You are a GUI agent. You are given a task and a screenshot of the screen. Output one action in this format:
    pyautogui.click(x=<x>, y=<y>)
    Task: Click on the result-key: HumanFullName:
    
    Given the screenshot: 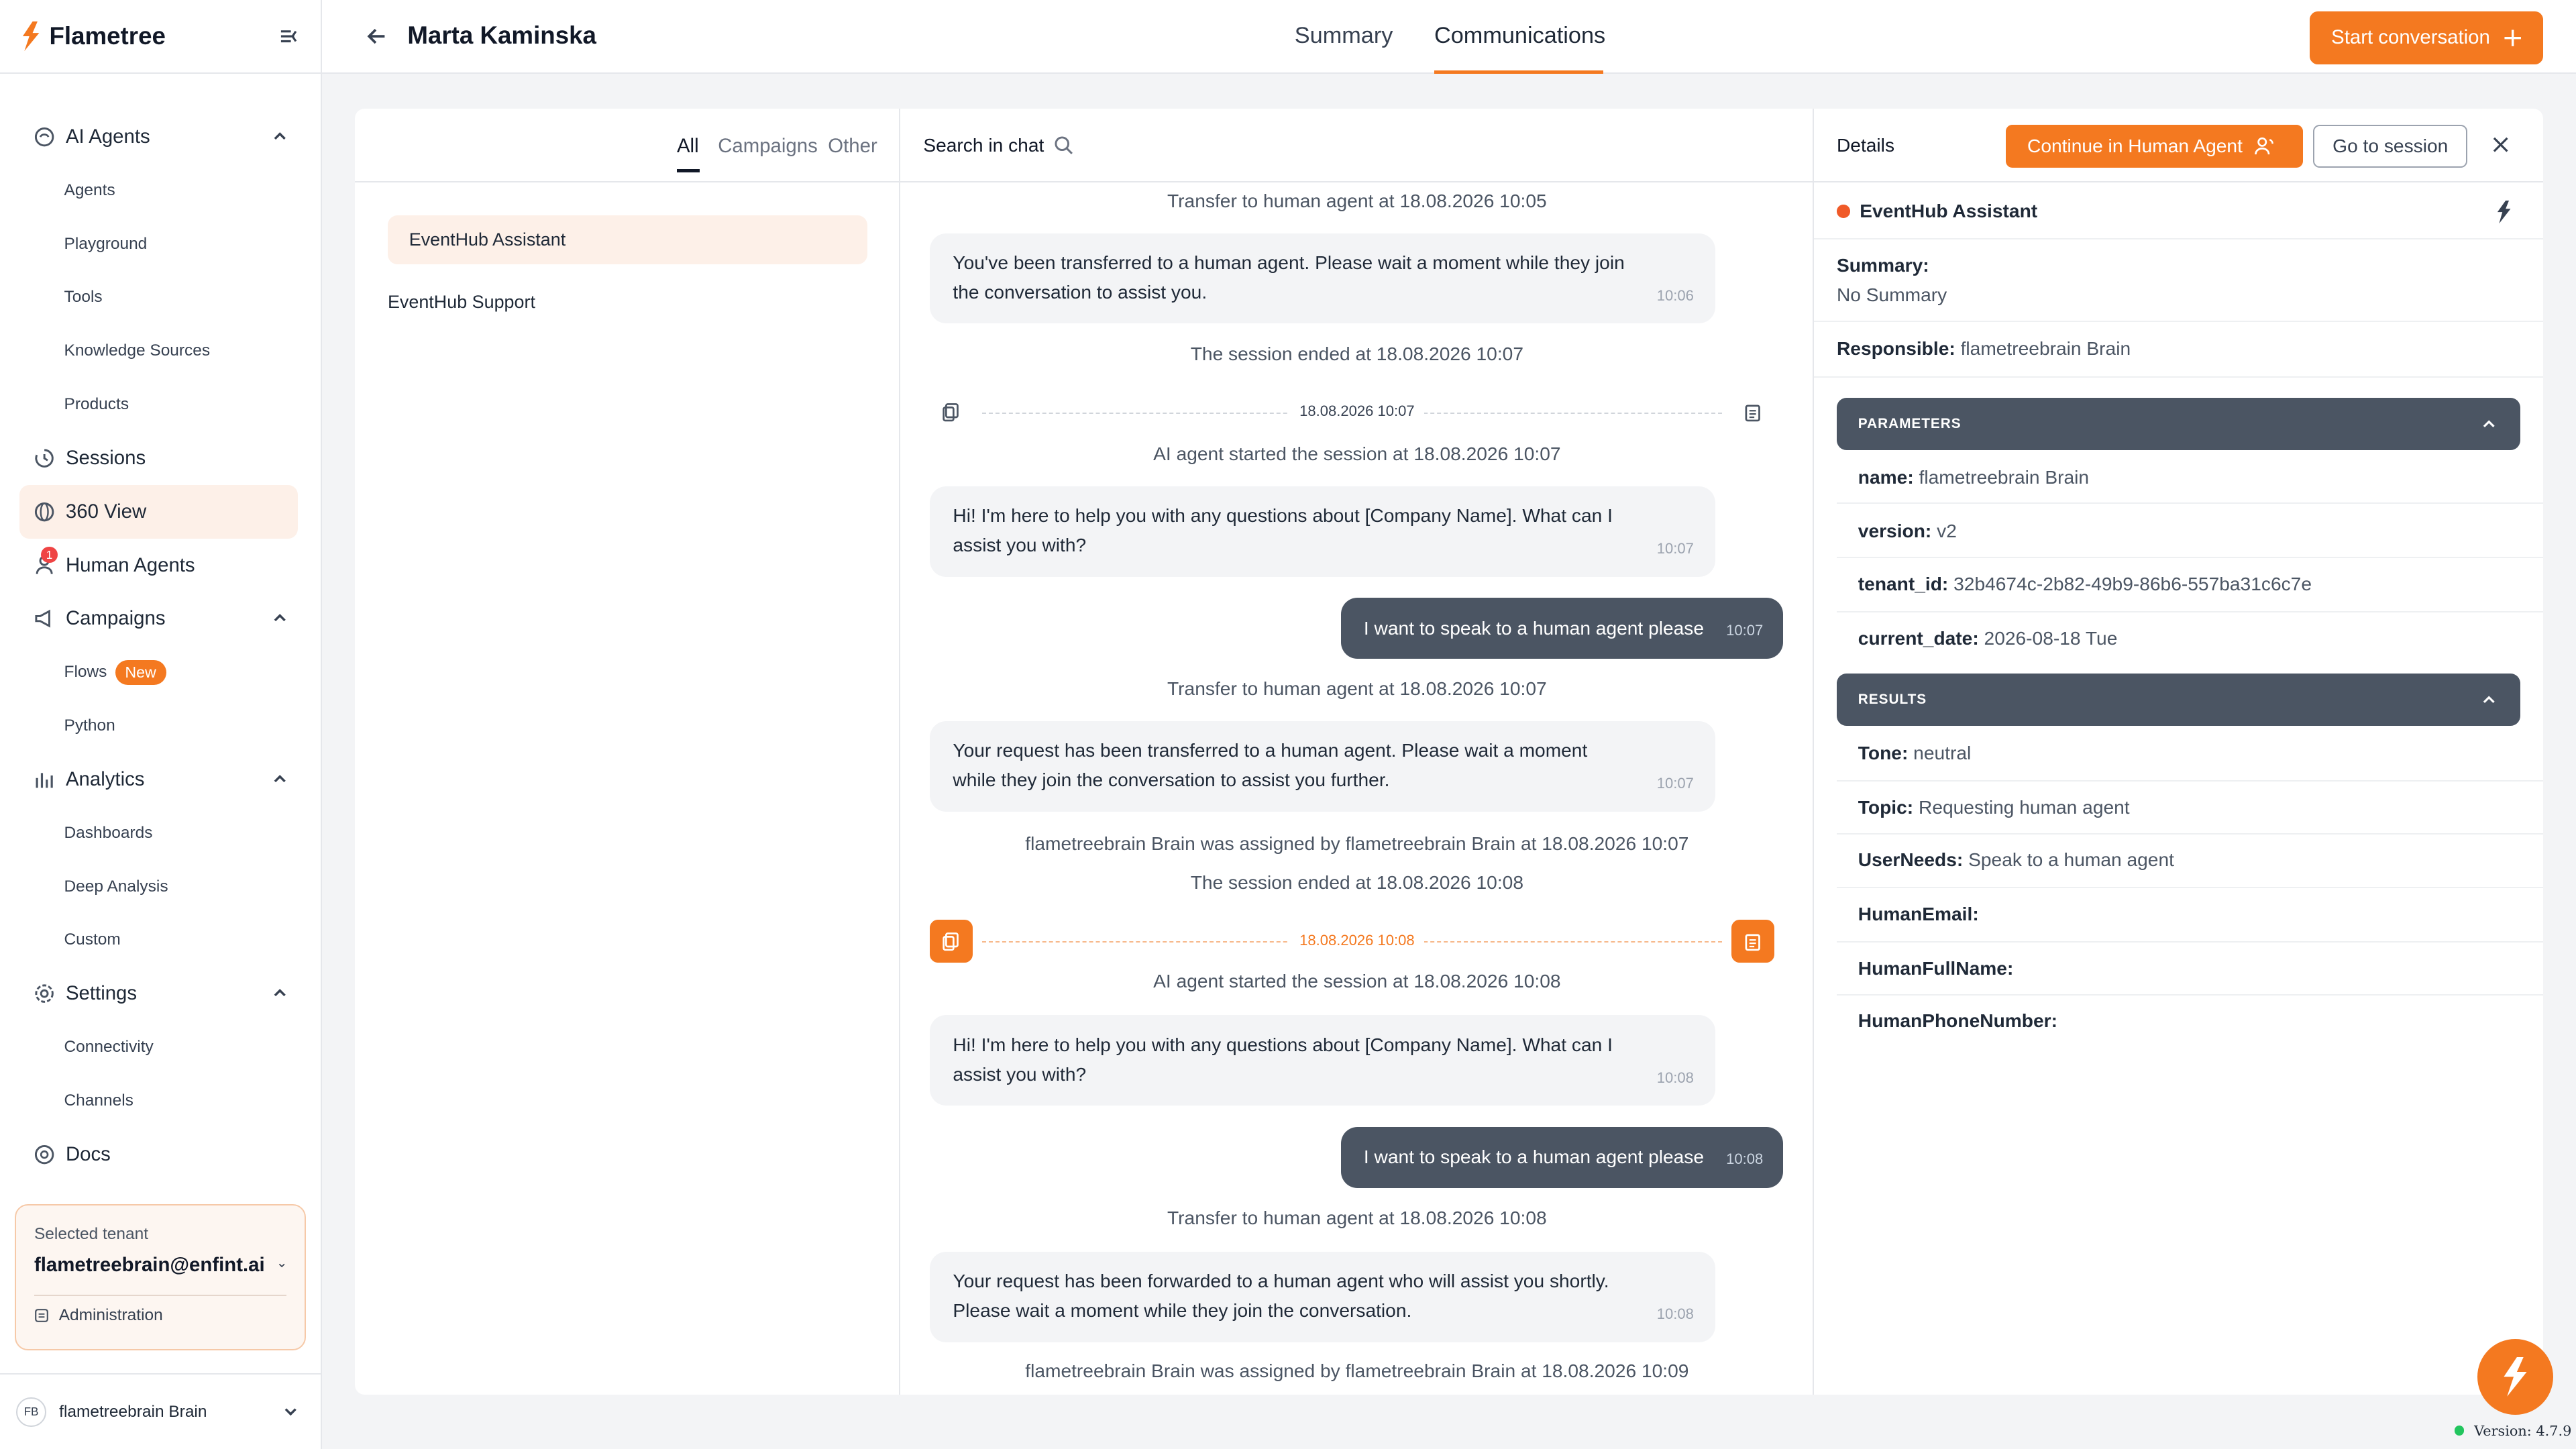 What is the action you would take?
    pyautogui.click(x=1936, y=968)
    